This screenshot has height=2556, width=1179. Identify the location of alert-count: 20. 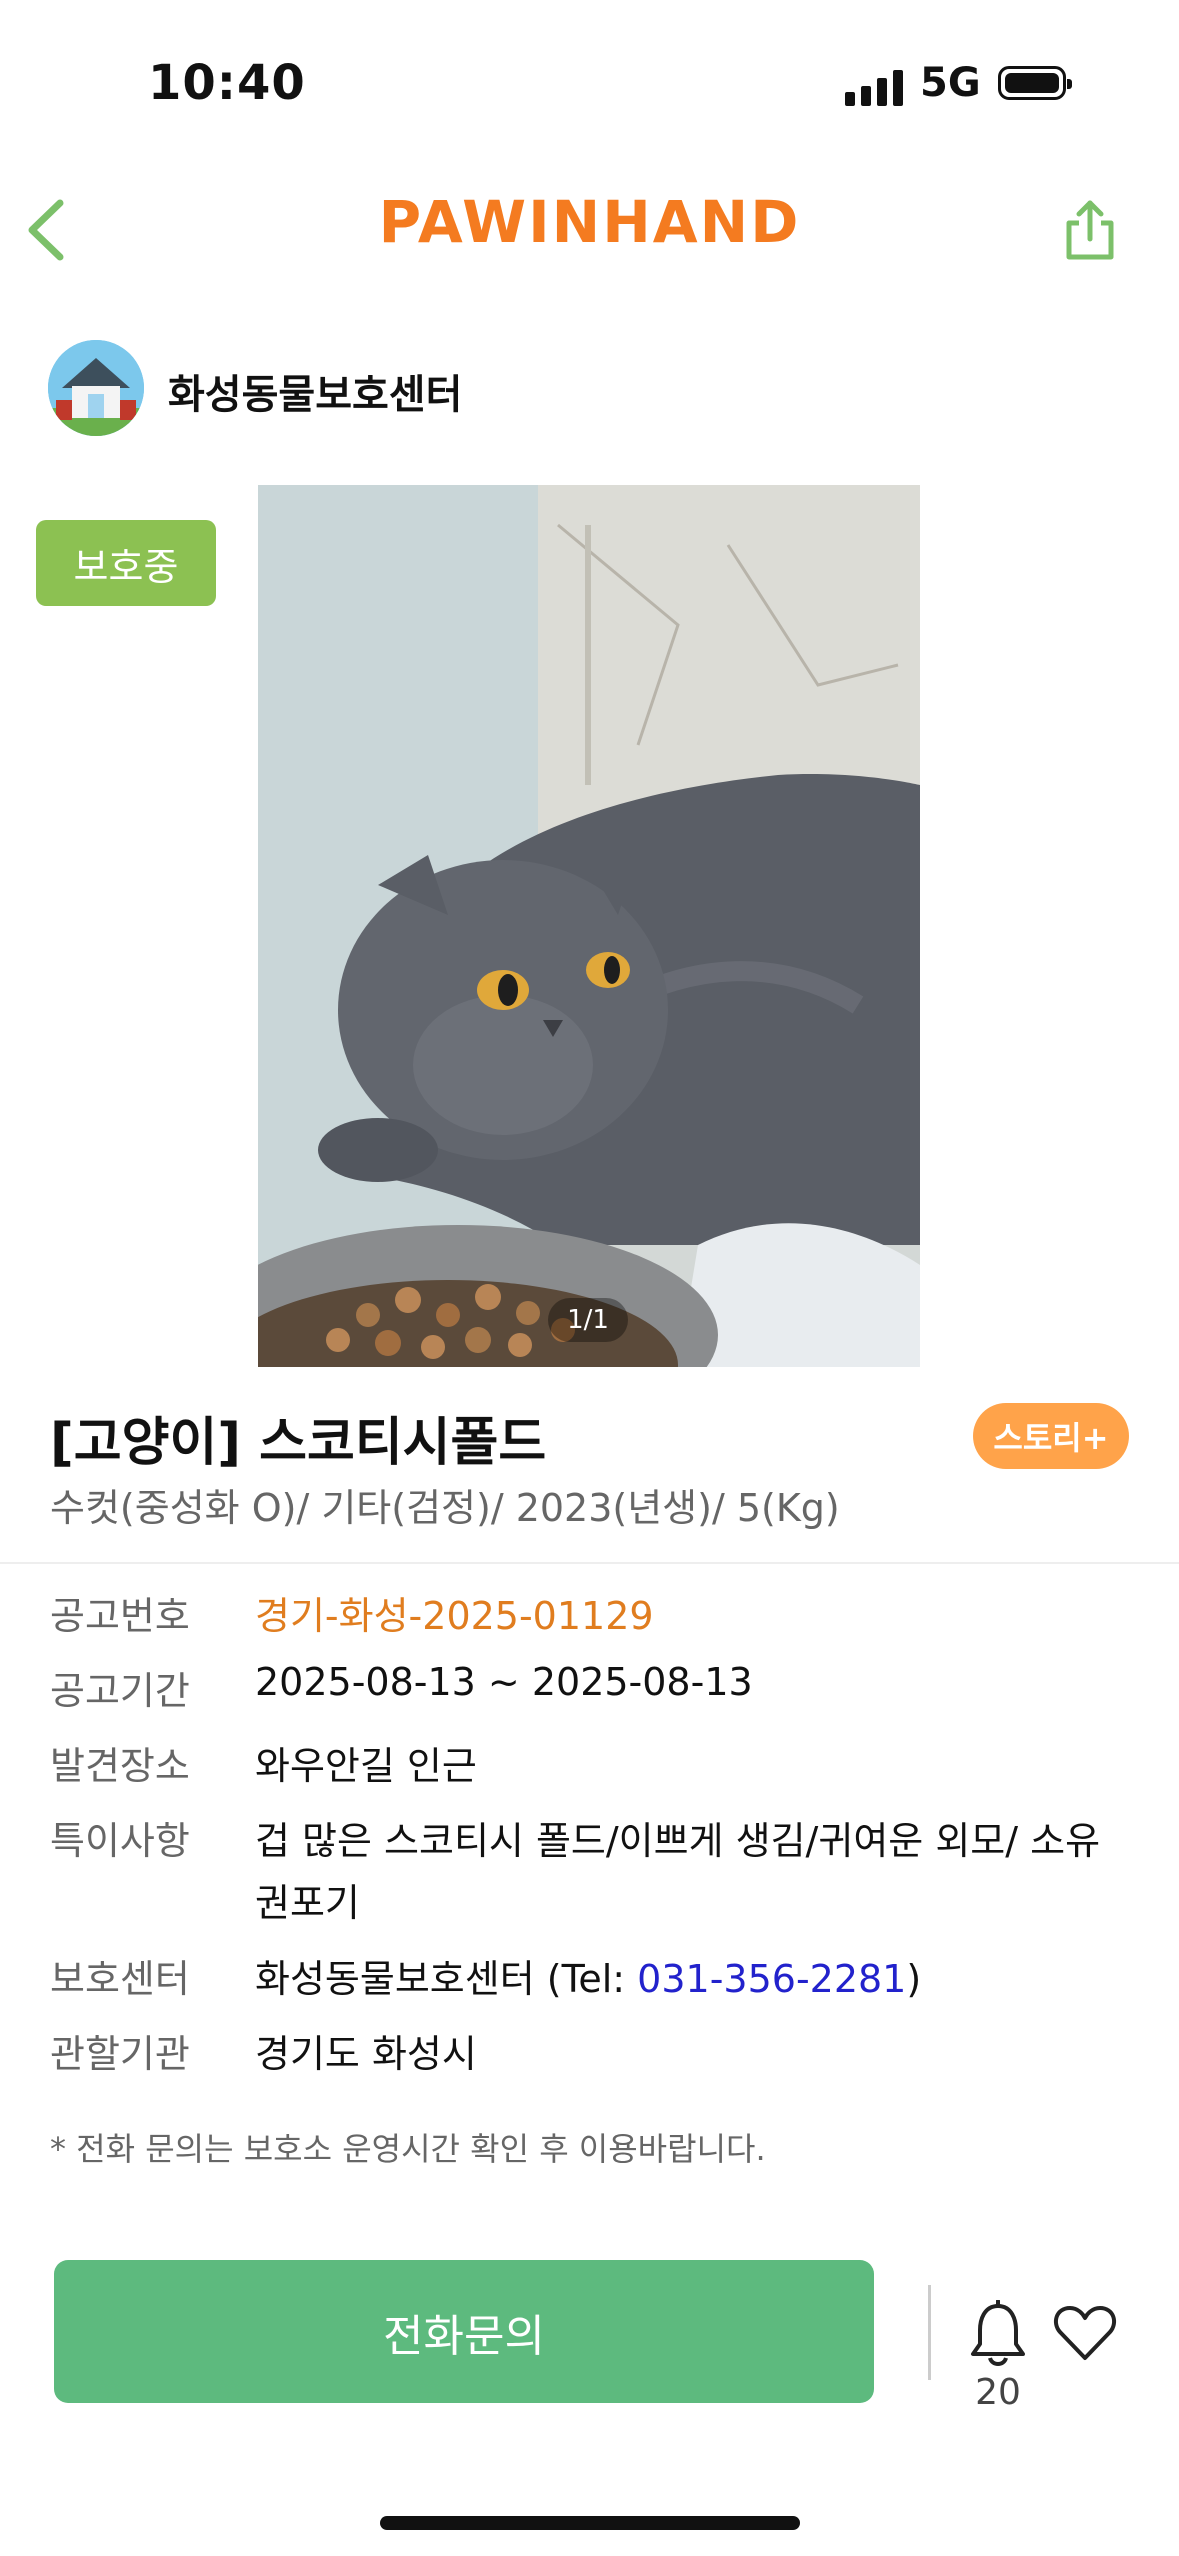
(998, 2392).